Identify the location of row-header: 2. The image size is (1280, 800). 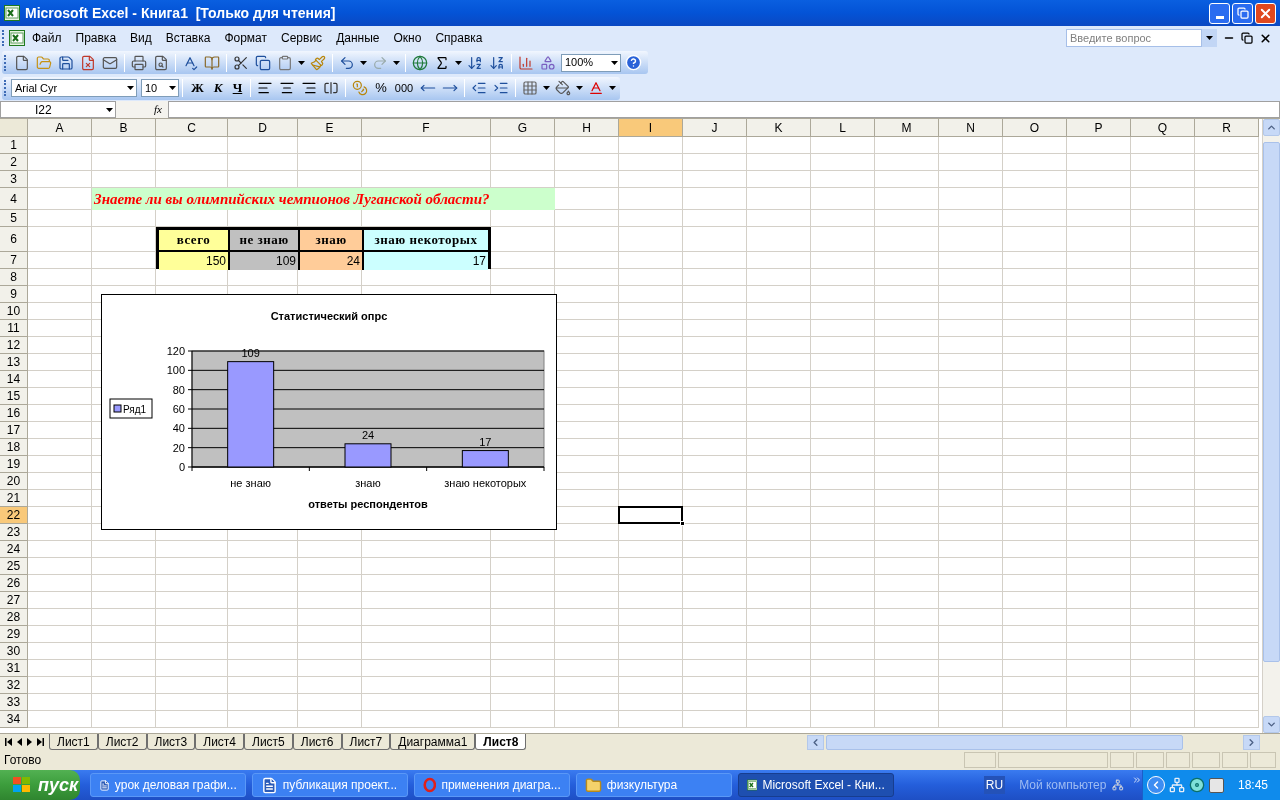
(14, 162).